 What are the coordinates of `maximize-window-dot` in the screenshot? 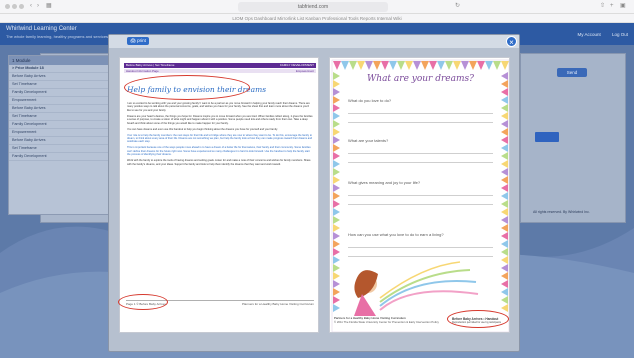 It's located at (21, 6).